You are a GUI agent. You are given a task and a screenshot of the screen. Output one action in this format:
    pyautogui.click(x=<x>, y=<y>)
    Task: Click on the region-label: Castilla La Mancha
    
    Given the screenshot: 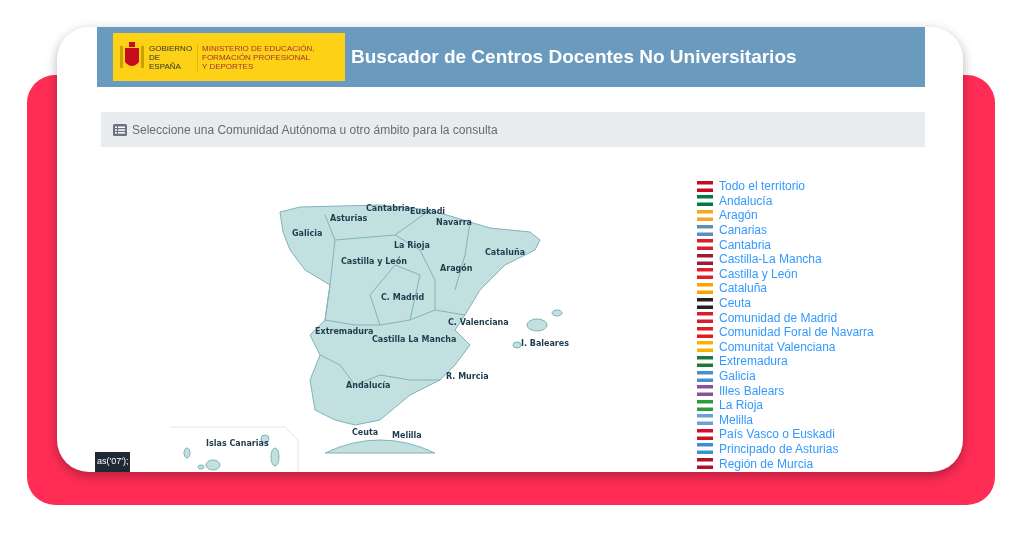 What is the action you would take?
    pyautogui.click(x=414, y=339)
    